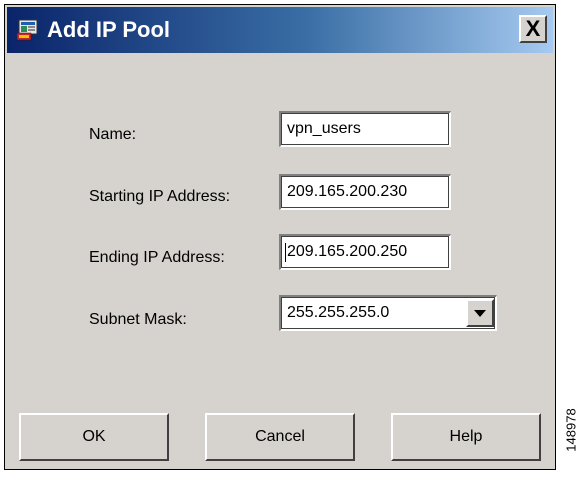 This screenshot has height=477, width=582. What do you see at coordinates (109, 29) in the screenshot?
I see `dialog-title: Add IP Pool` at bounding box center [109, 29].